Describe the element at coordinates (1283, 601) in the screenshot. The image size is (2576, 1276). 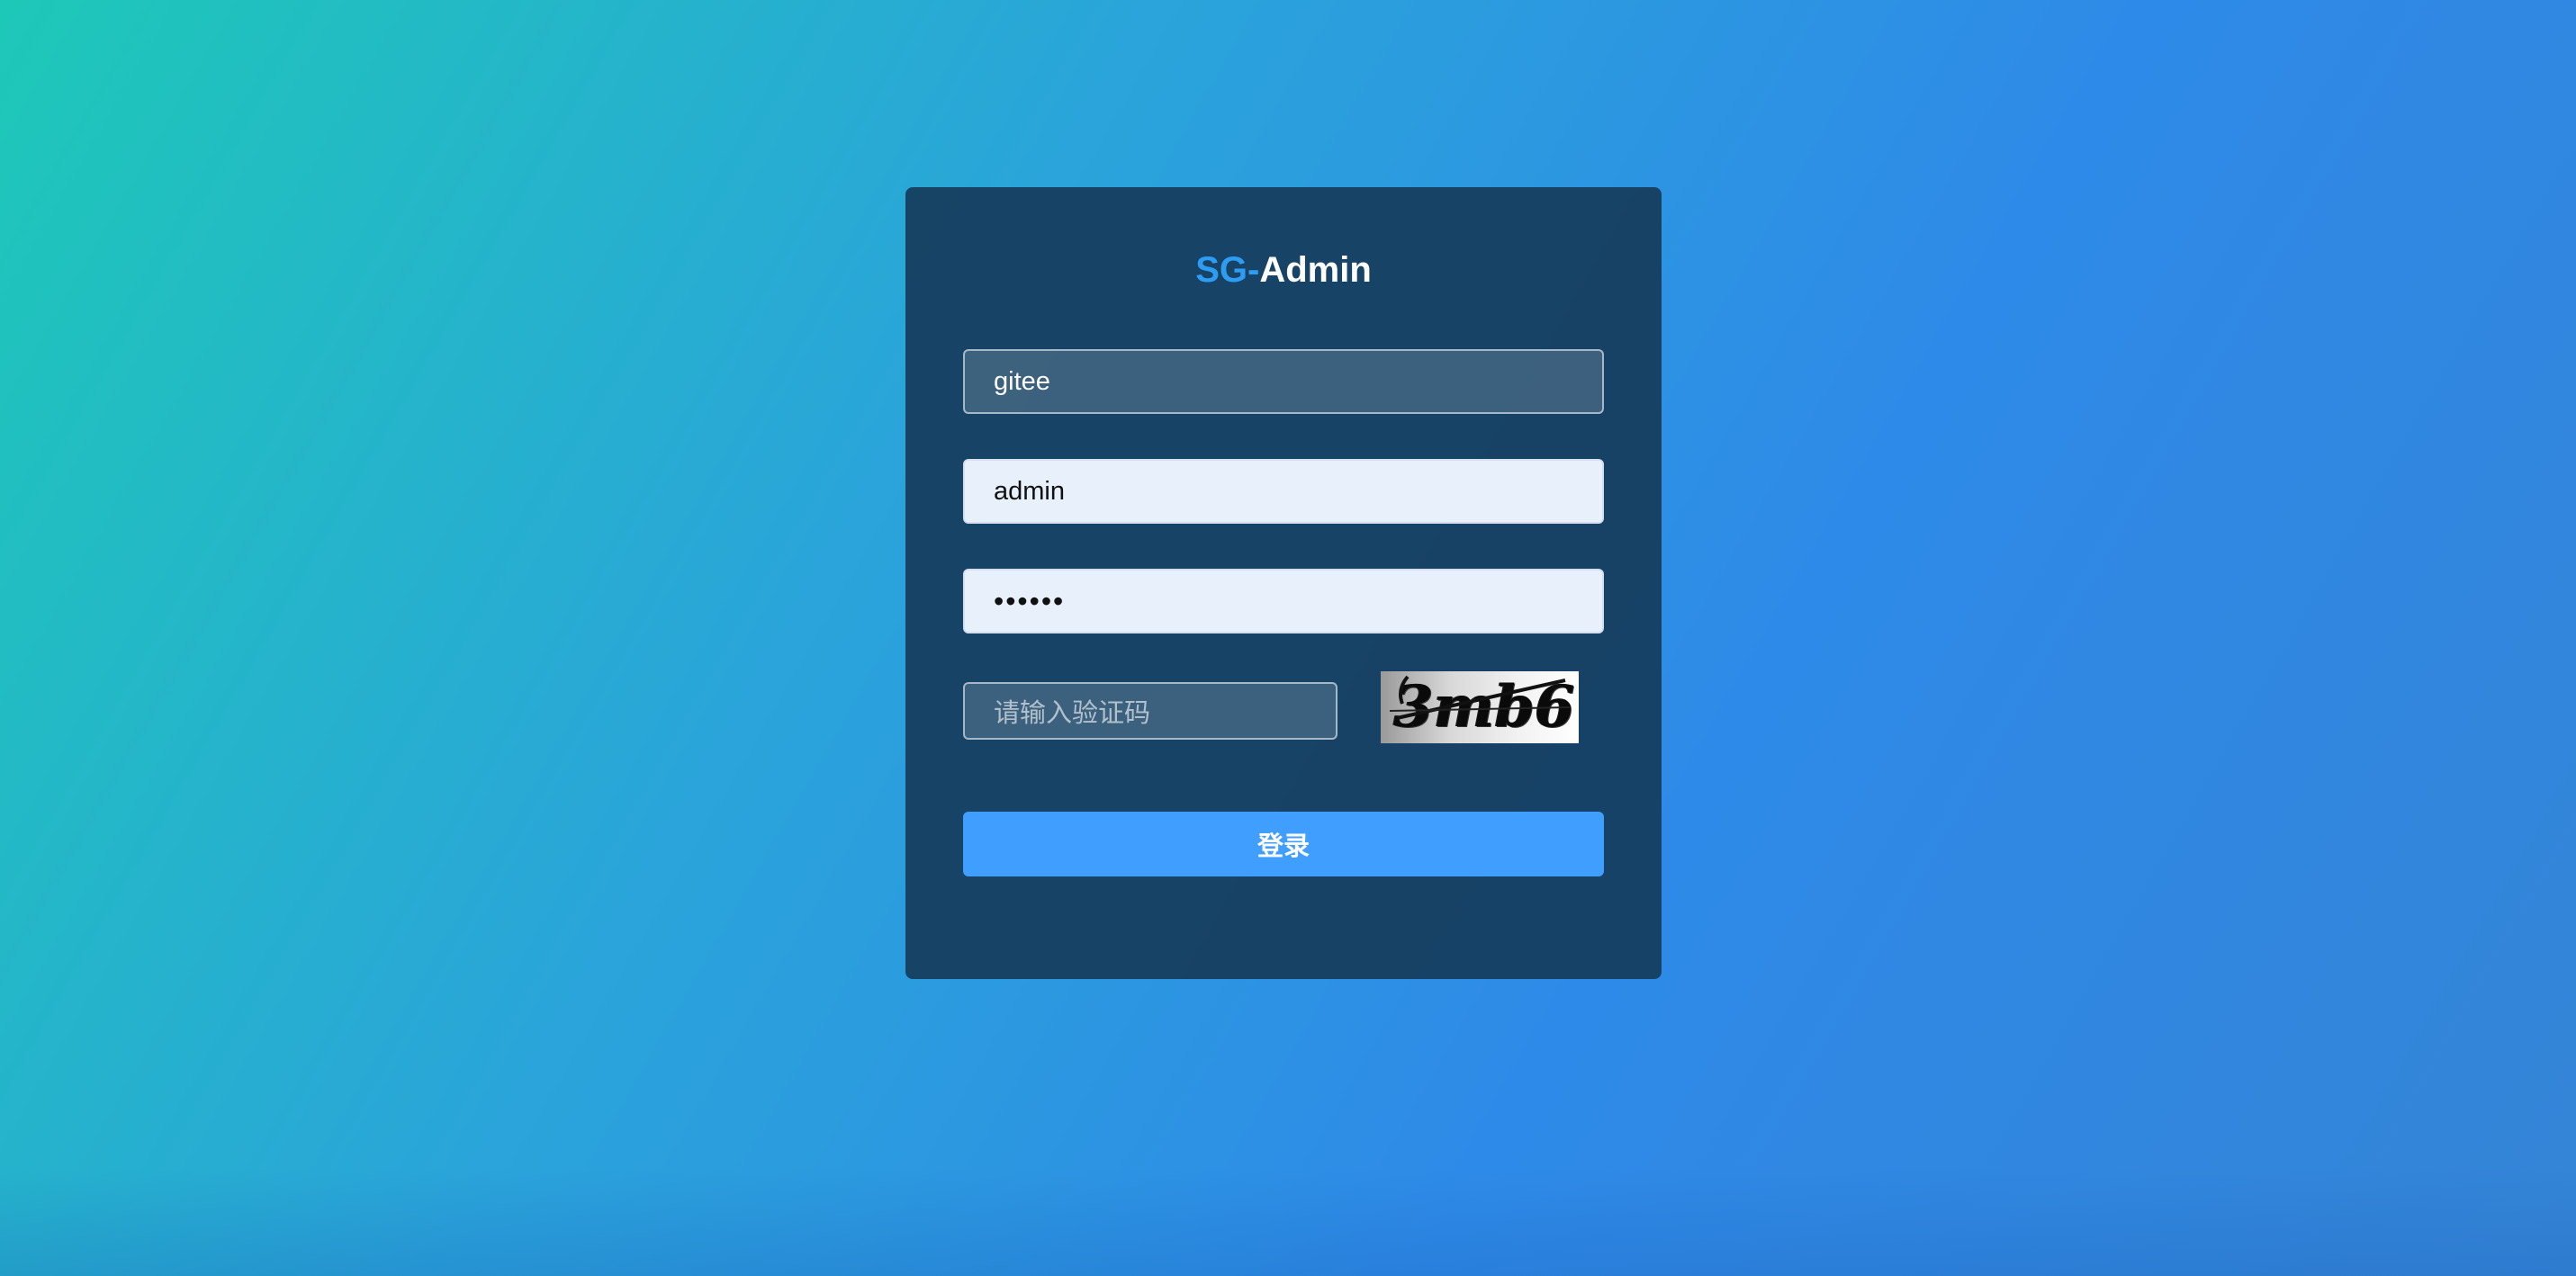
I see `password-input: ••••••` at that location.